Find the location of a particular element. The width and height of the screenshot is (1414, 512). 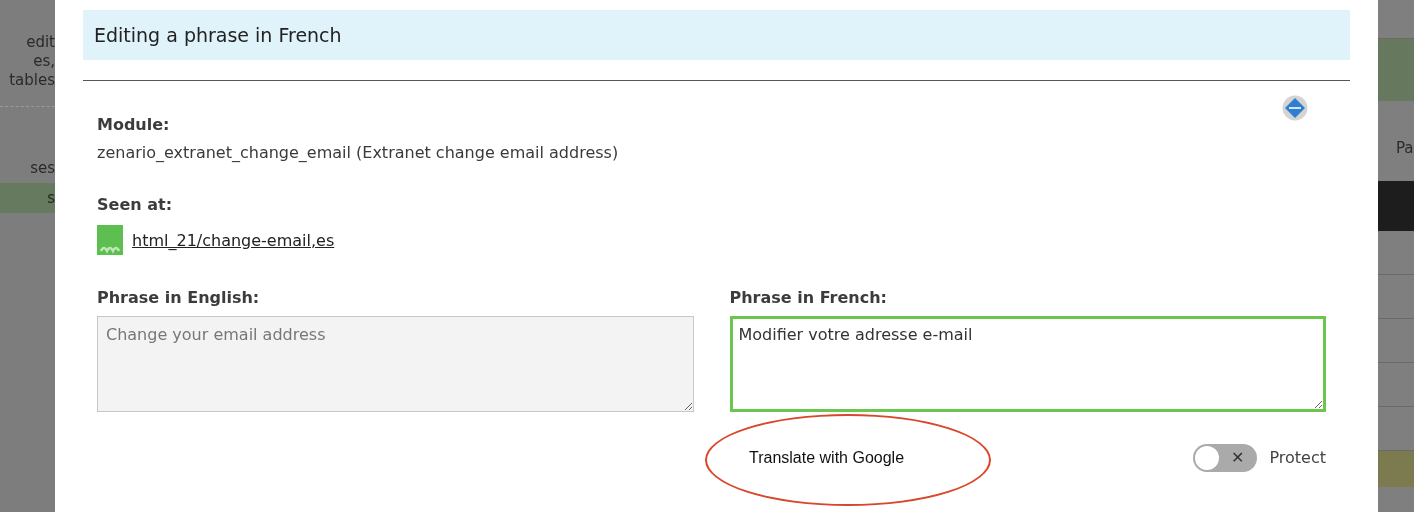

background-list-item: s is located at coordinates (27, 198).